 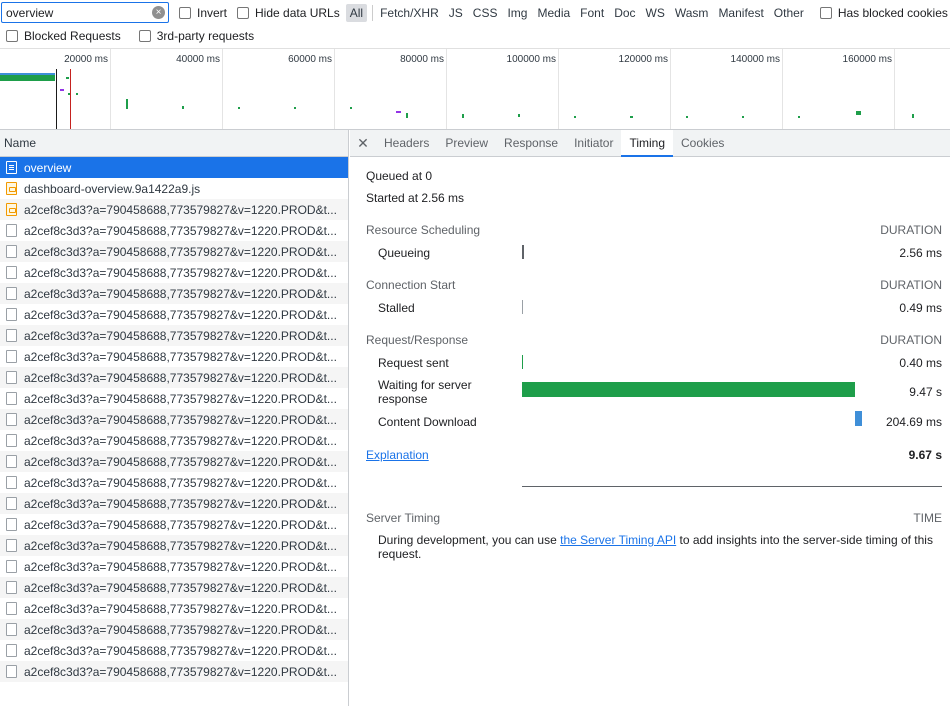 What do you see at coordinates (409, 13) in the screenshot?
I see `type-filter-fetch-xhr: Fetch/XHR` at bounding box center [409, 13].